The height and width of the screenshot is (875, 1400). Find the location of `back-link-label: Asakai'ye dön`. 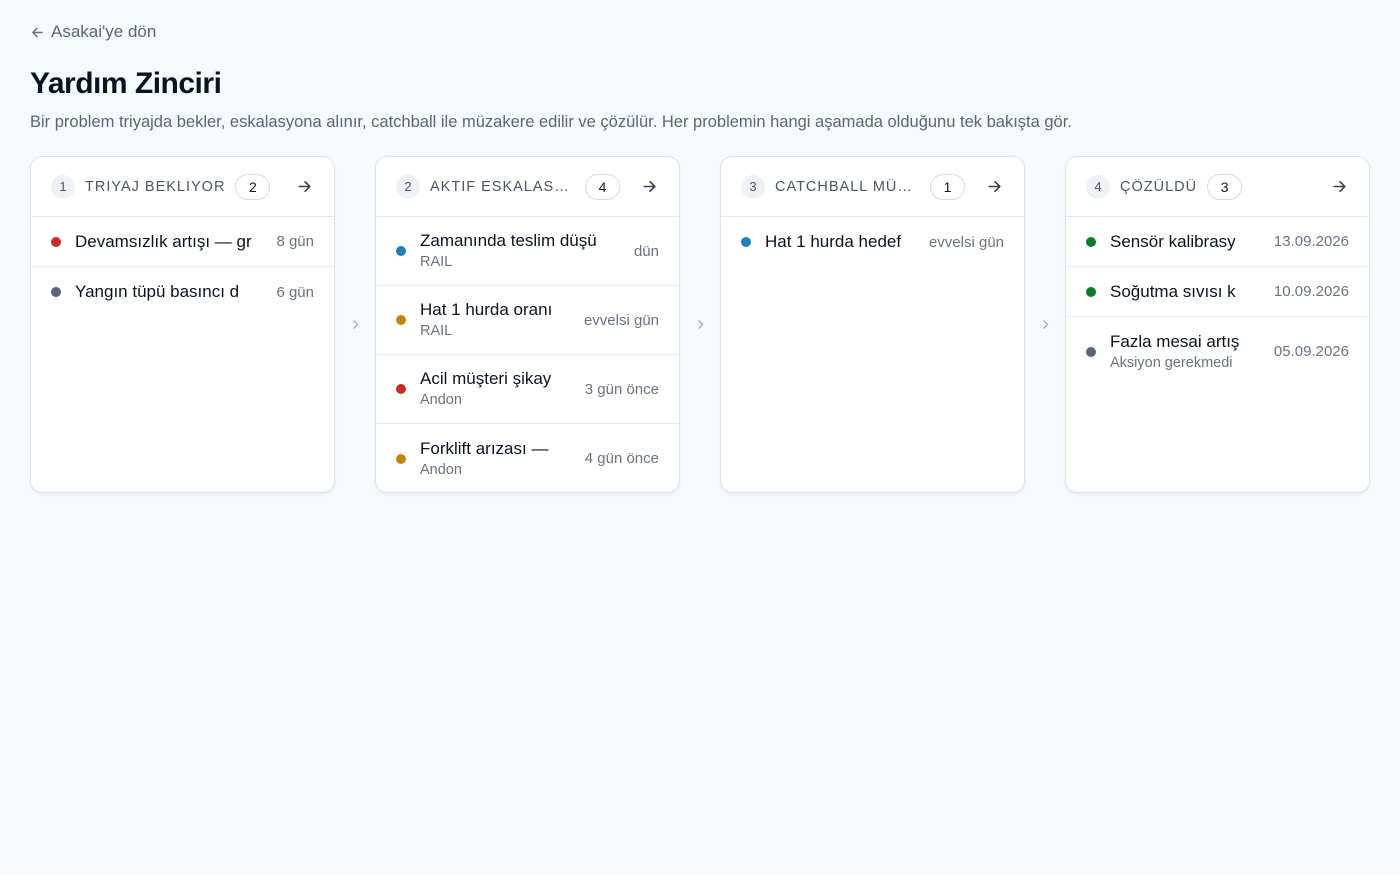

back-link-label: Asakai'ye dön is located at coordinates (104, 31).